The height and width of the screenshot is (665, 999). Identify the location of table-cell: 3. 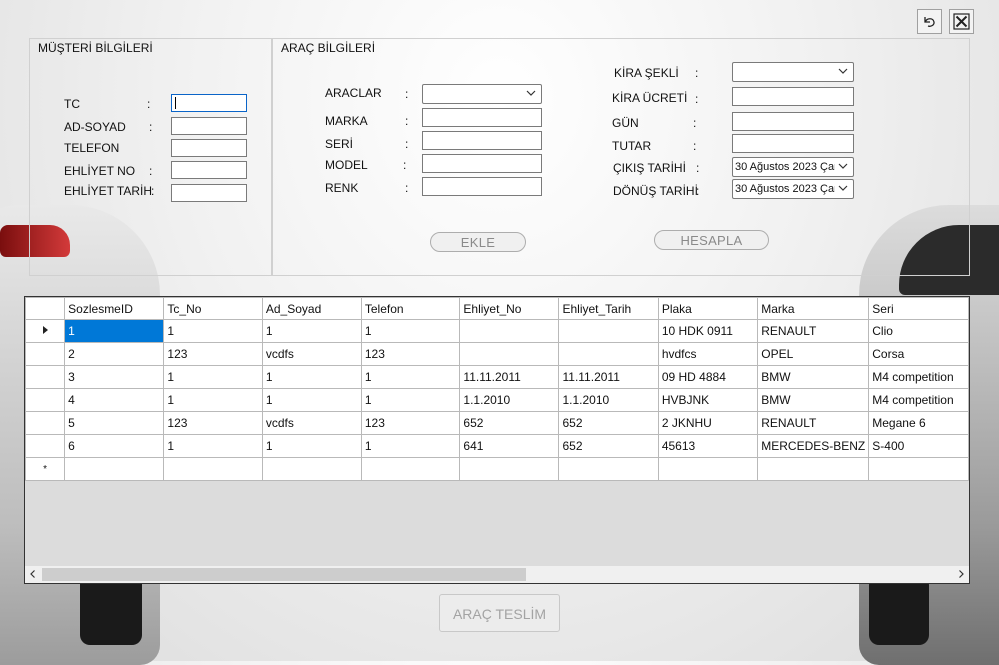
(114, 377).